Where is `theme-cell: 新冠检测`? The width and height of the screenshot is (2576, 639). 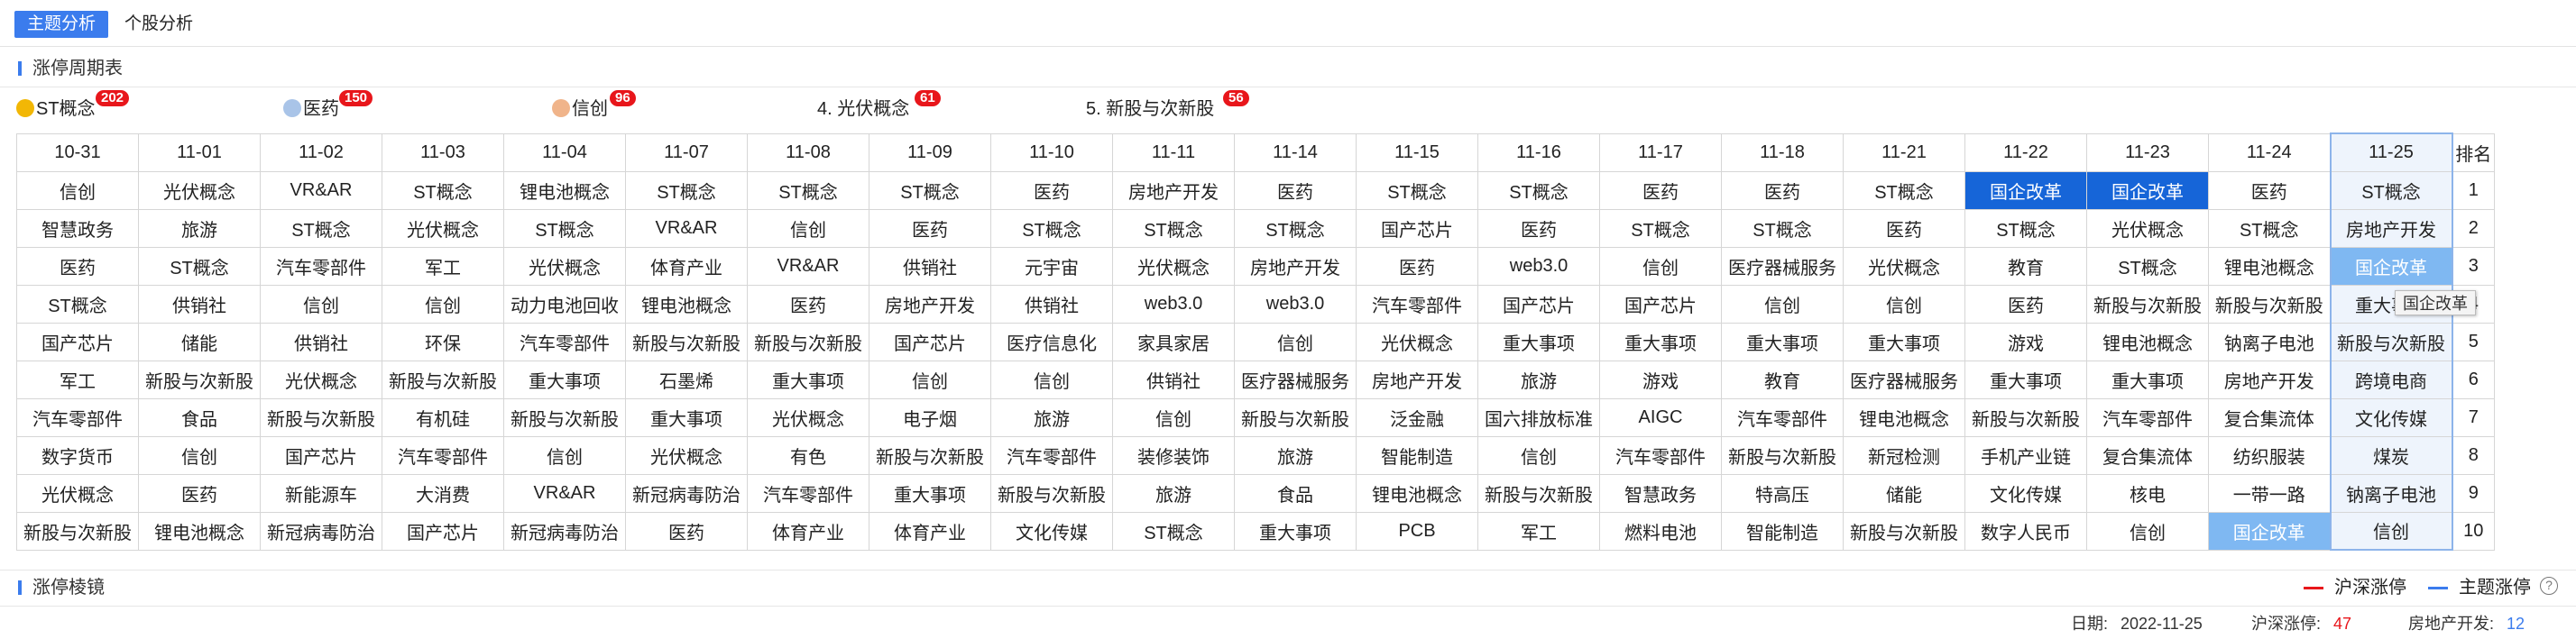 theme-cell: 新冠检测 is located at coordinates (1904, 455).